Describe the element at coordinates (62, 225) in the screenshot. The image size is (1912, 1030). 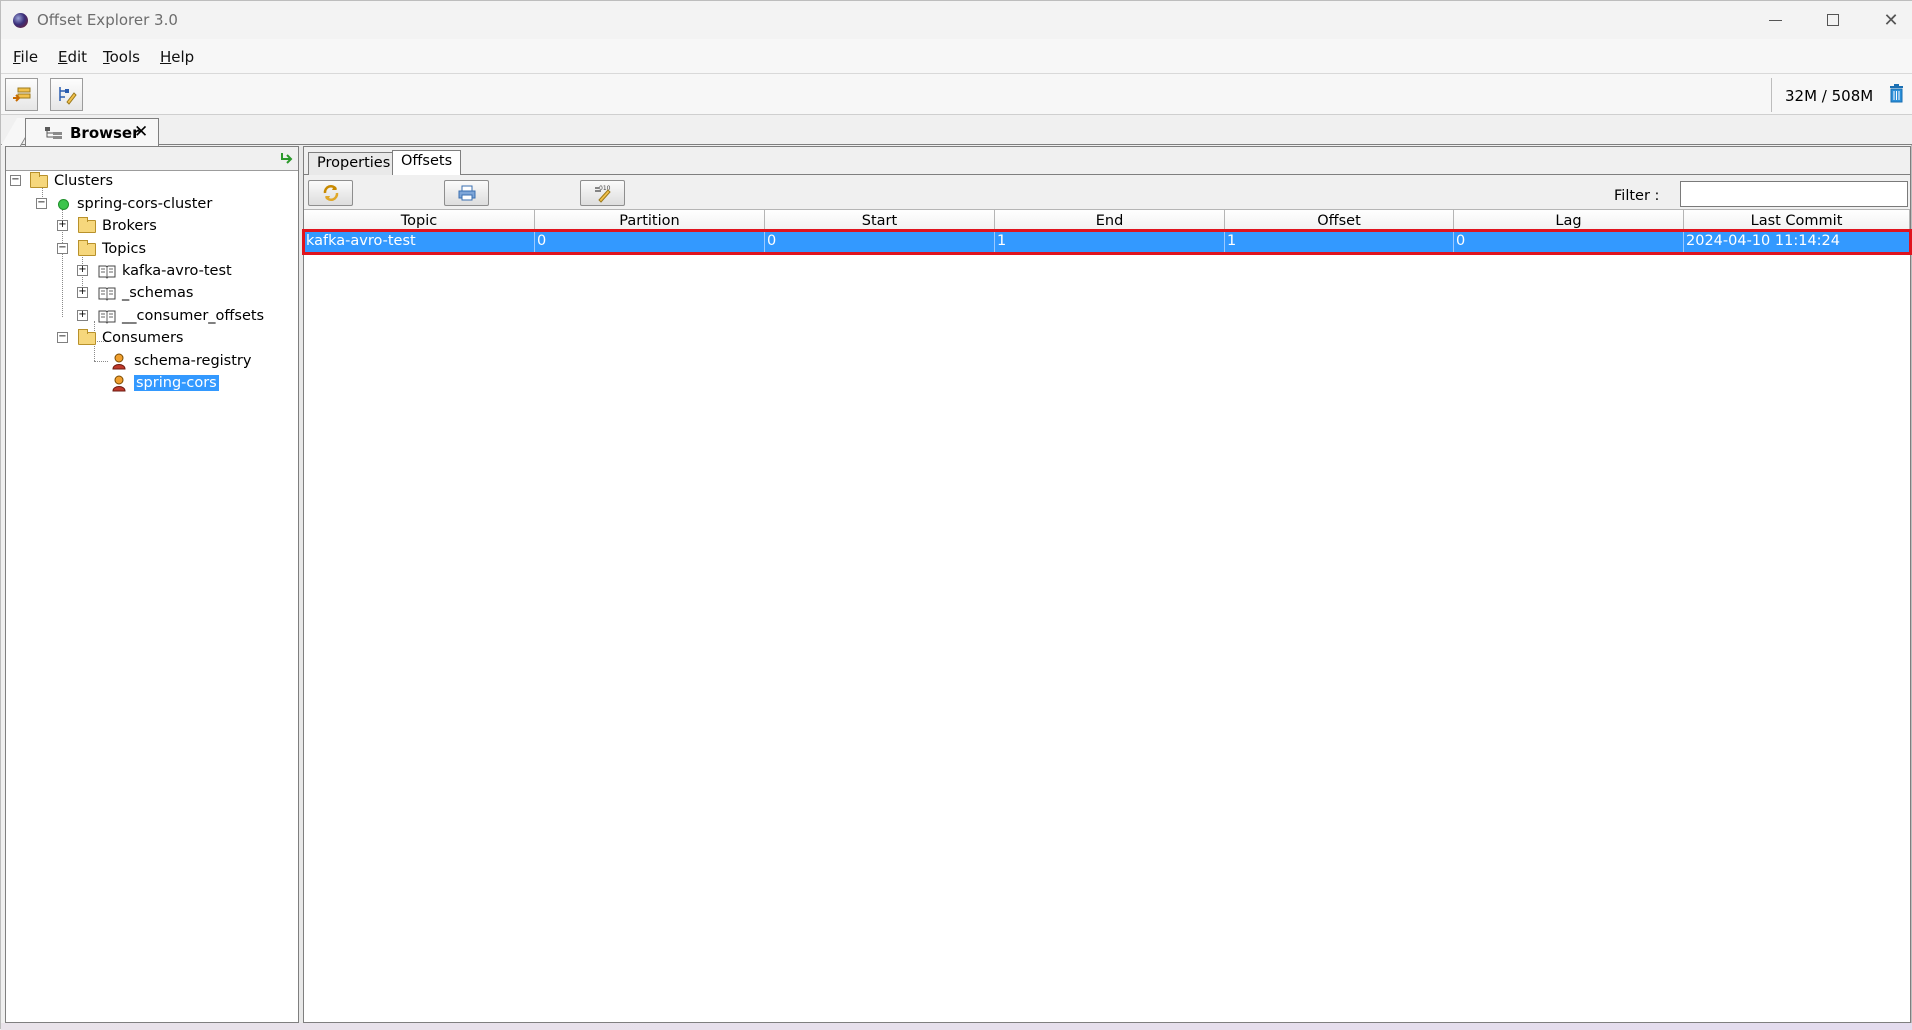
I see `expand-brokers-toggle: +` at that location.